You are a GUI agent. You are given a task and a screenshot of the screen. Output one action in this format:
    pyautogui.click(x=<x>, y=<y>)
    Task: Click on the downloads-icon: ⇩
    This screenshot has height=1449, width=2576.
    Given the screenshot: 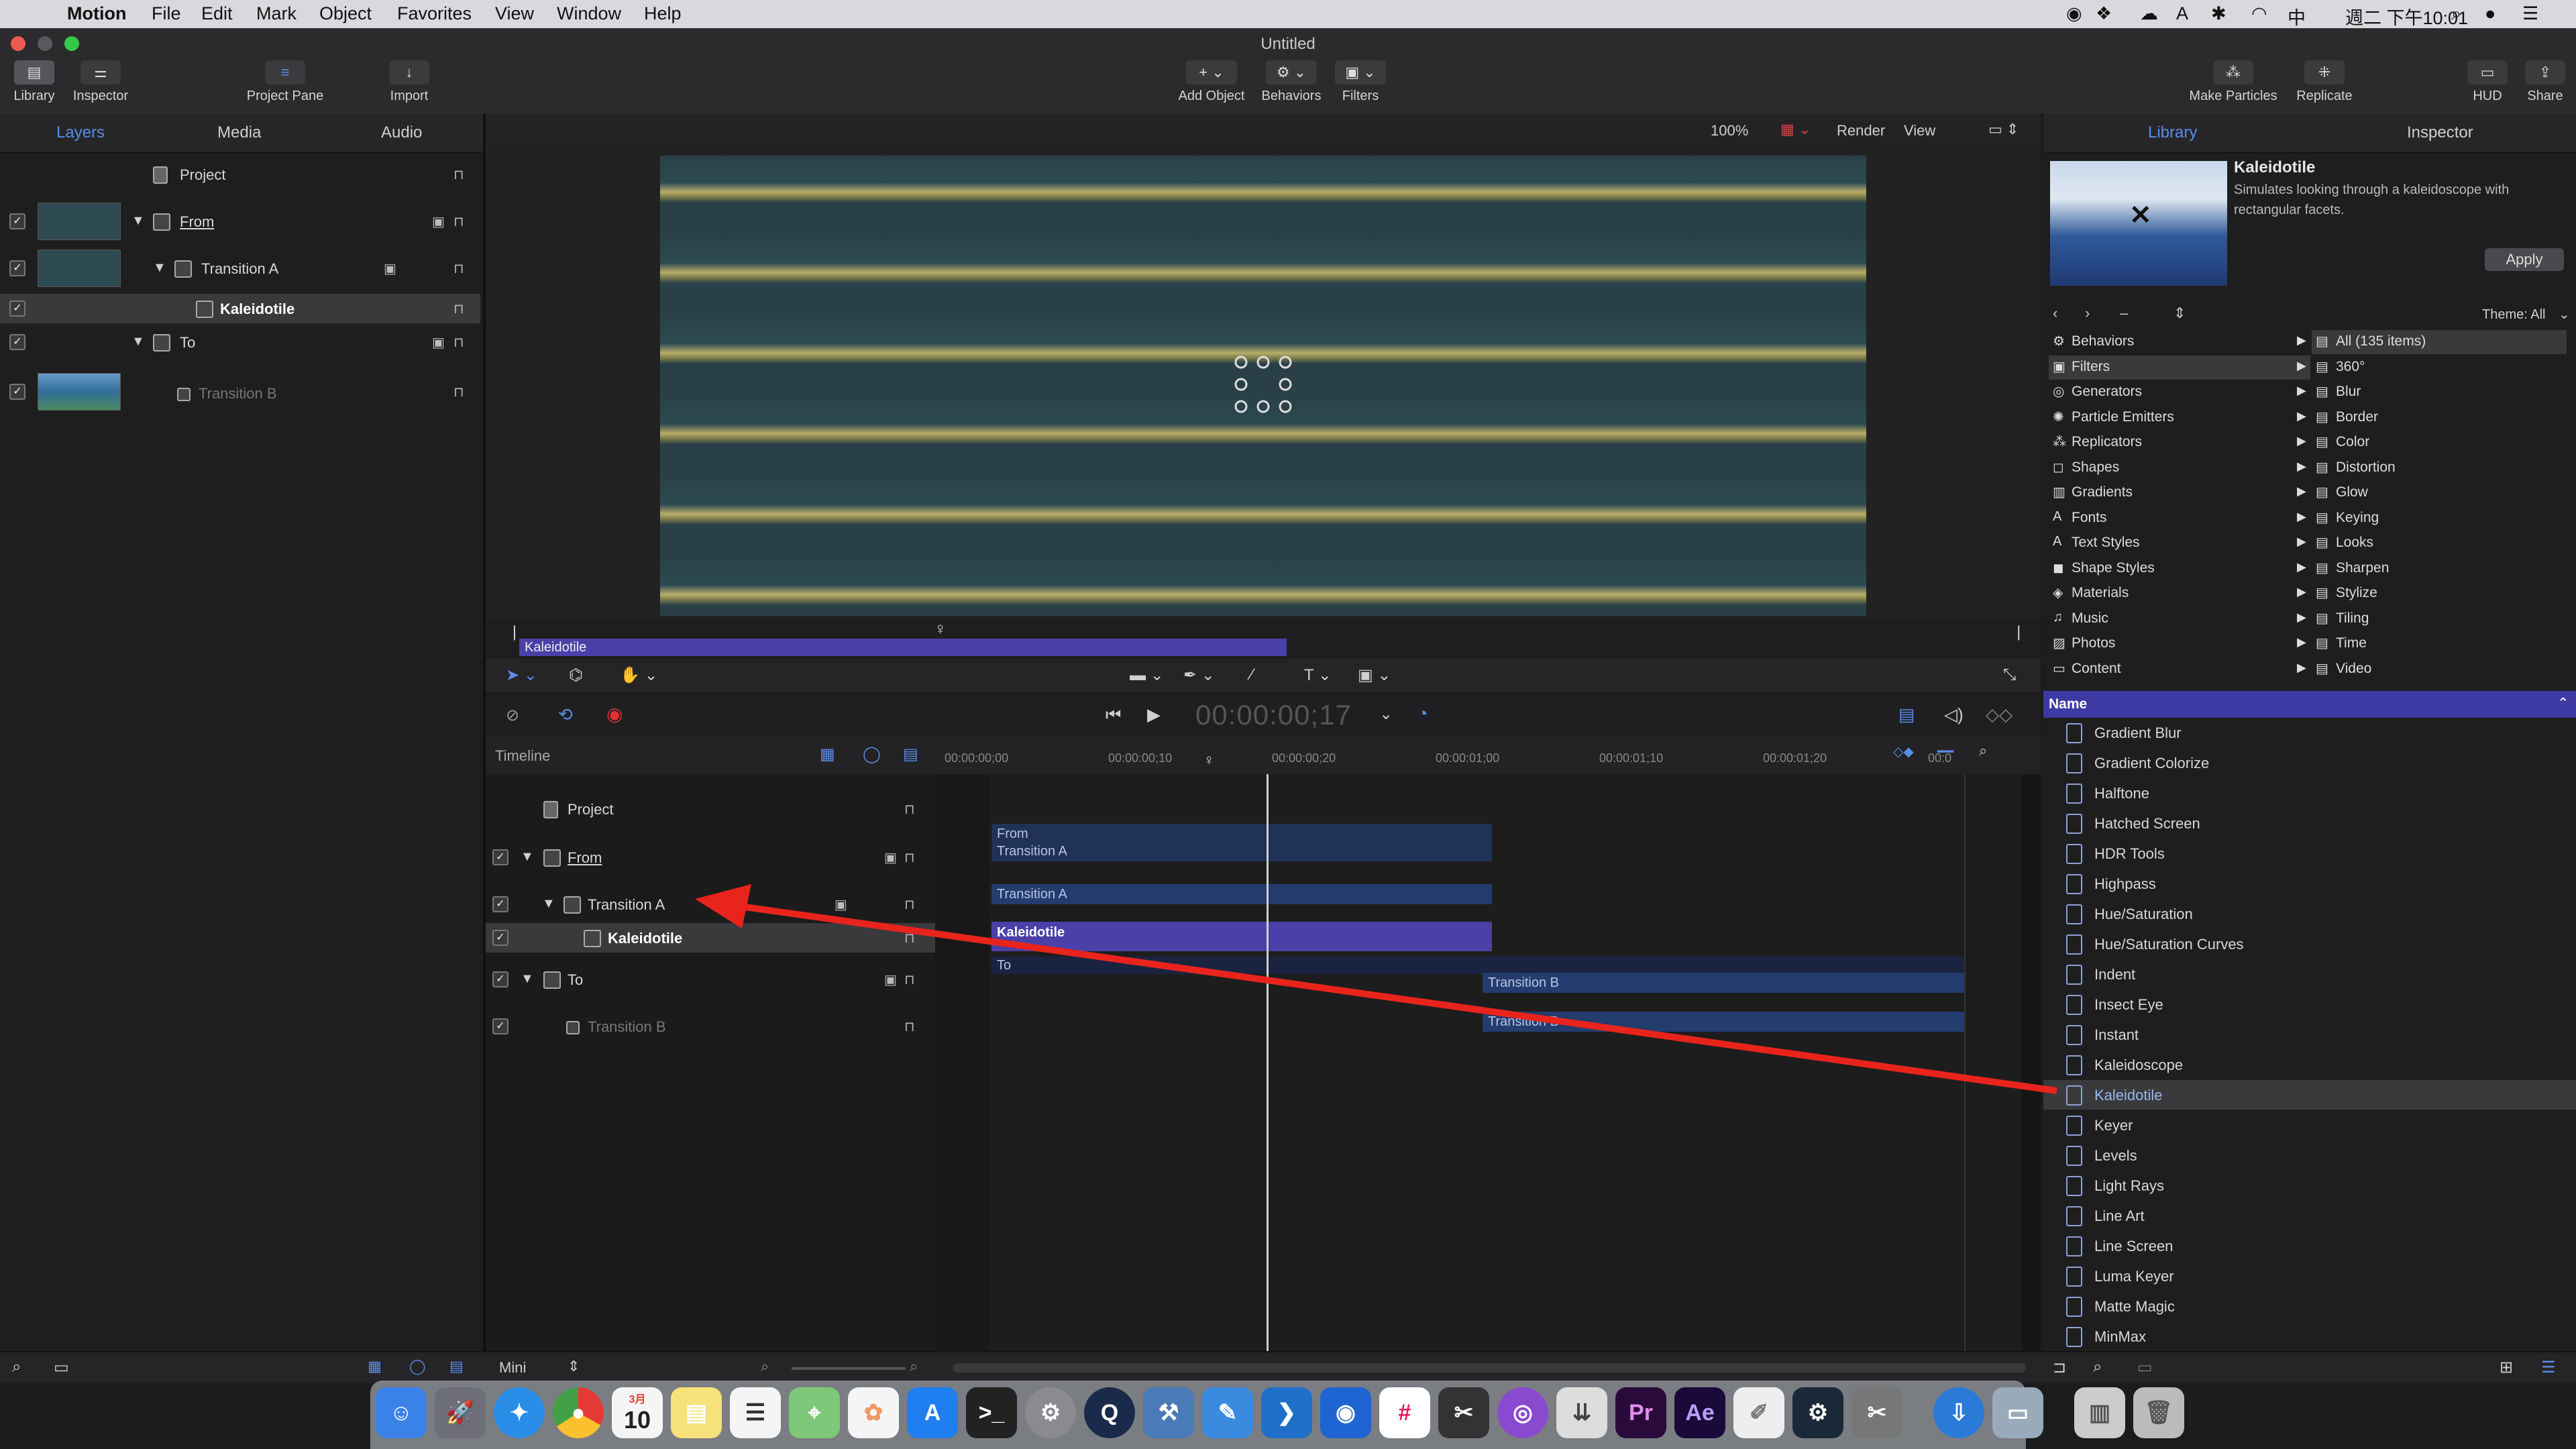 What is the action you would take?
    pyautogui.click(x=1958, y=1412)
    